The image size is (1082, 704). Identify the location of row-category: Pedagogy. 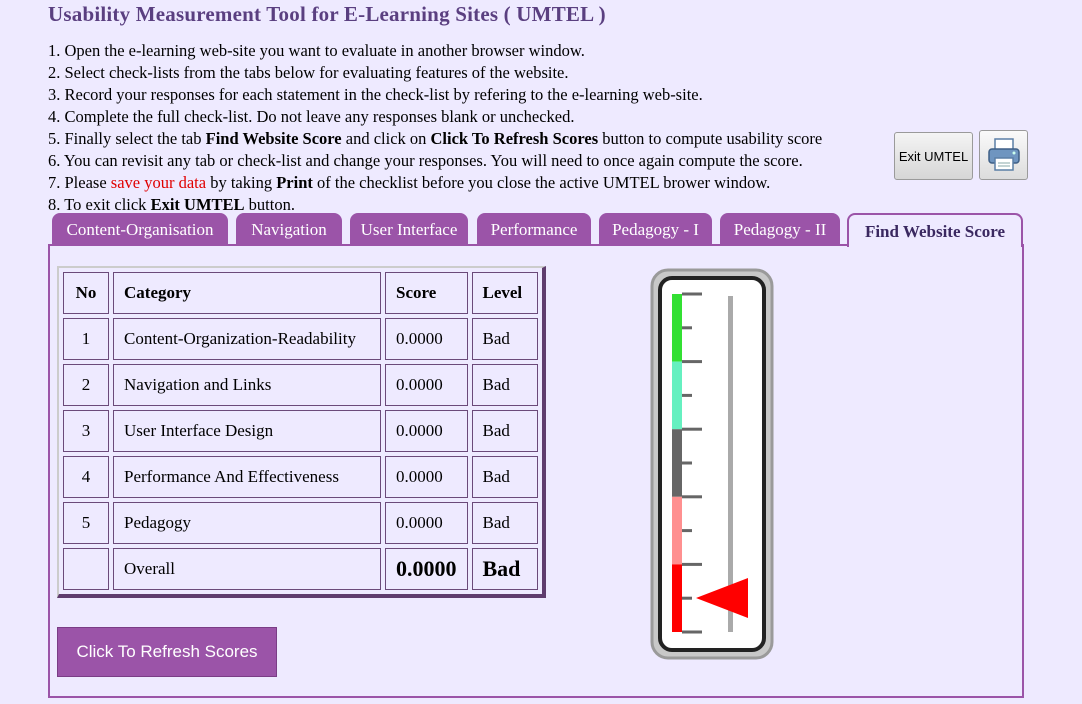
(247, 523).